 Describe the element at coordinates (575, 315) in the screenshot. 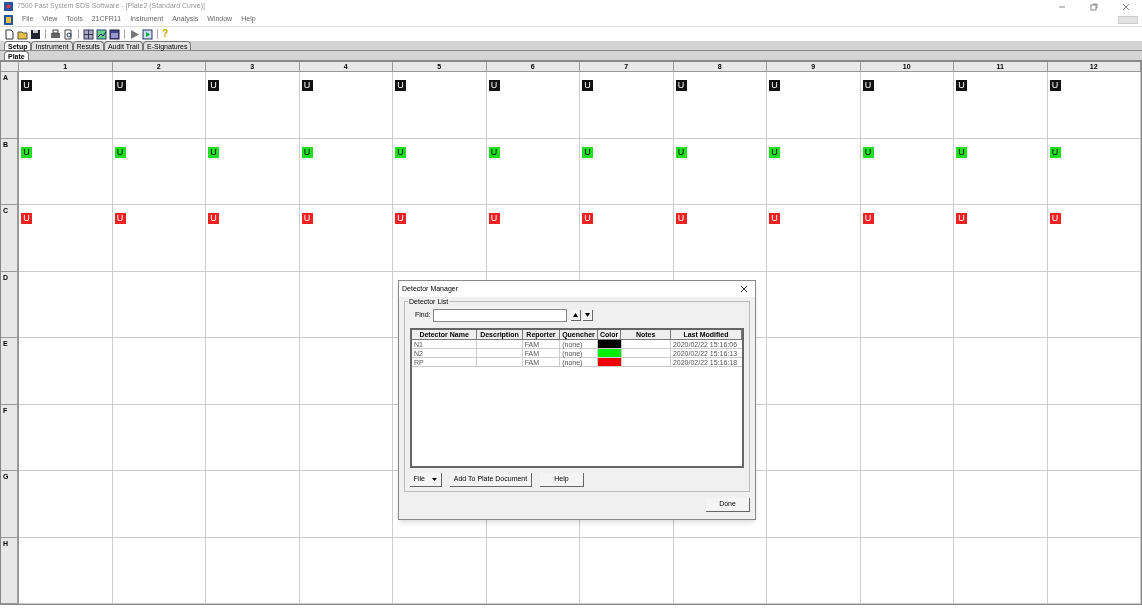

I see `up-button` at that location.